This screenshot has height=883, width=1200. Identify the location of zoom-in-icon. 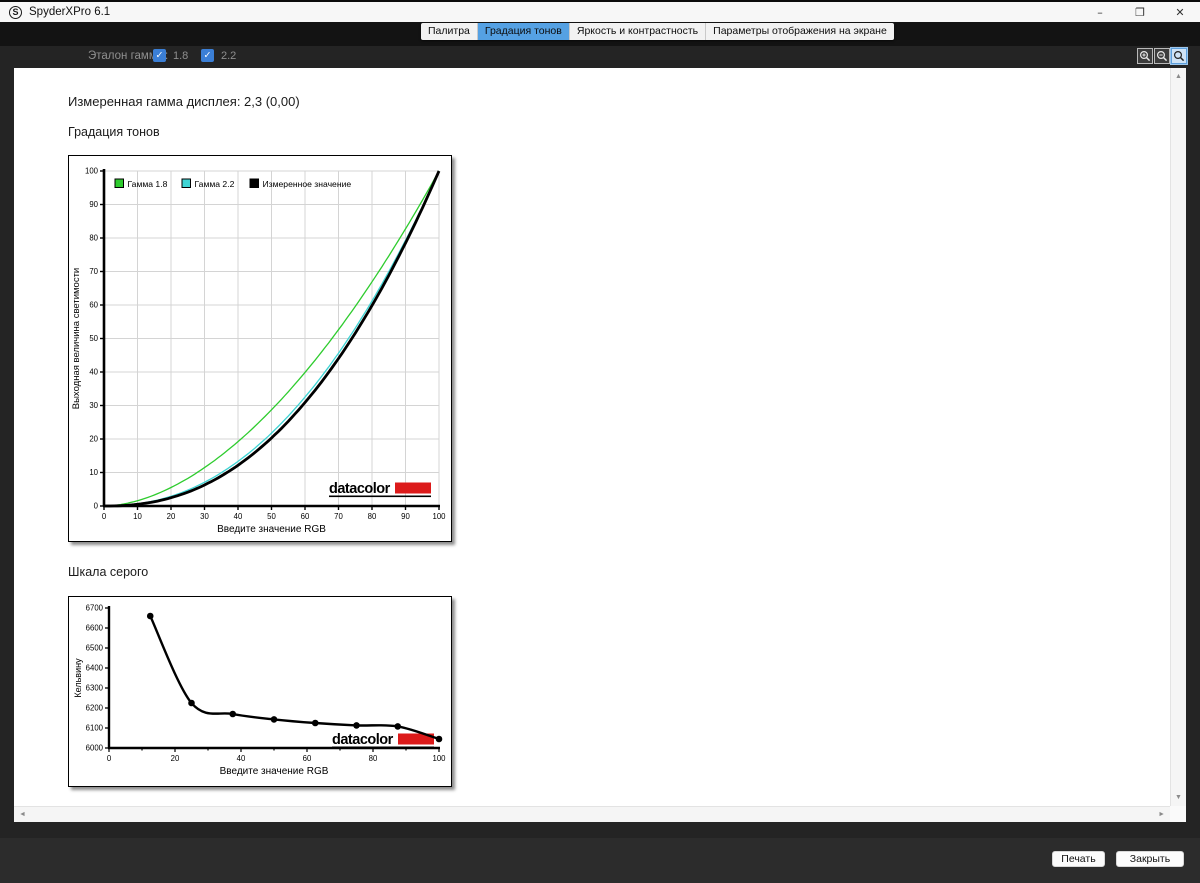
(1145, 56).